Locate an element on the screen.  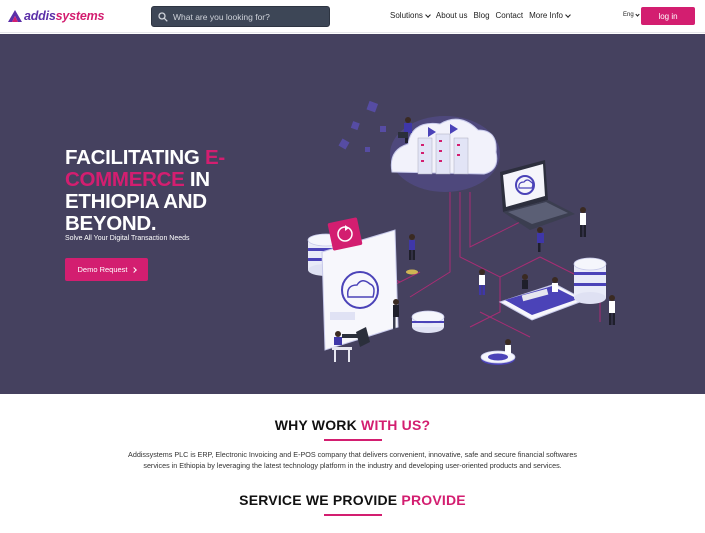
demo-request-button: Demo Request is located at coordinates (106, 269).